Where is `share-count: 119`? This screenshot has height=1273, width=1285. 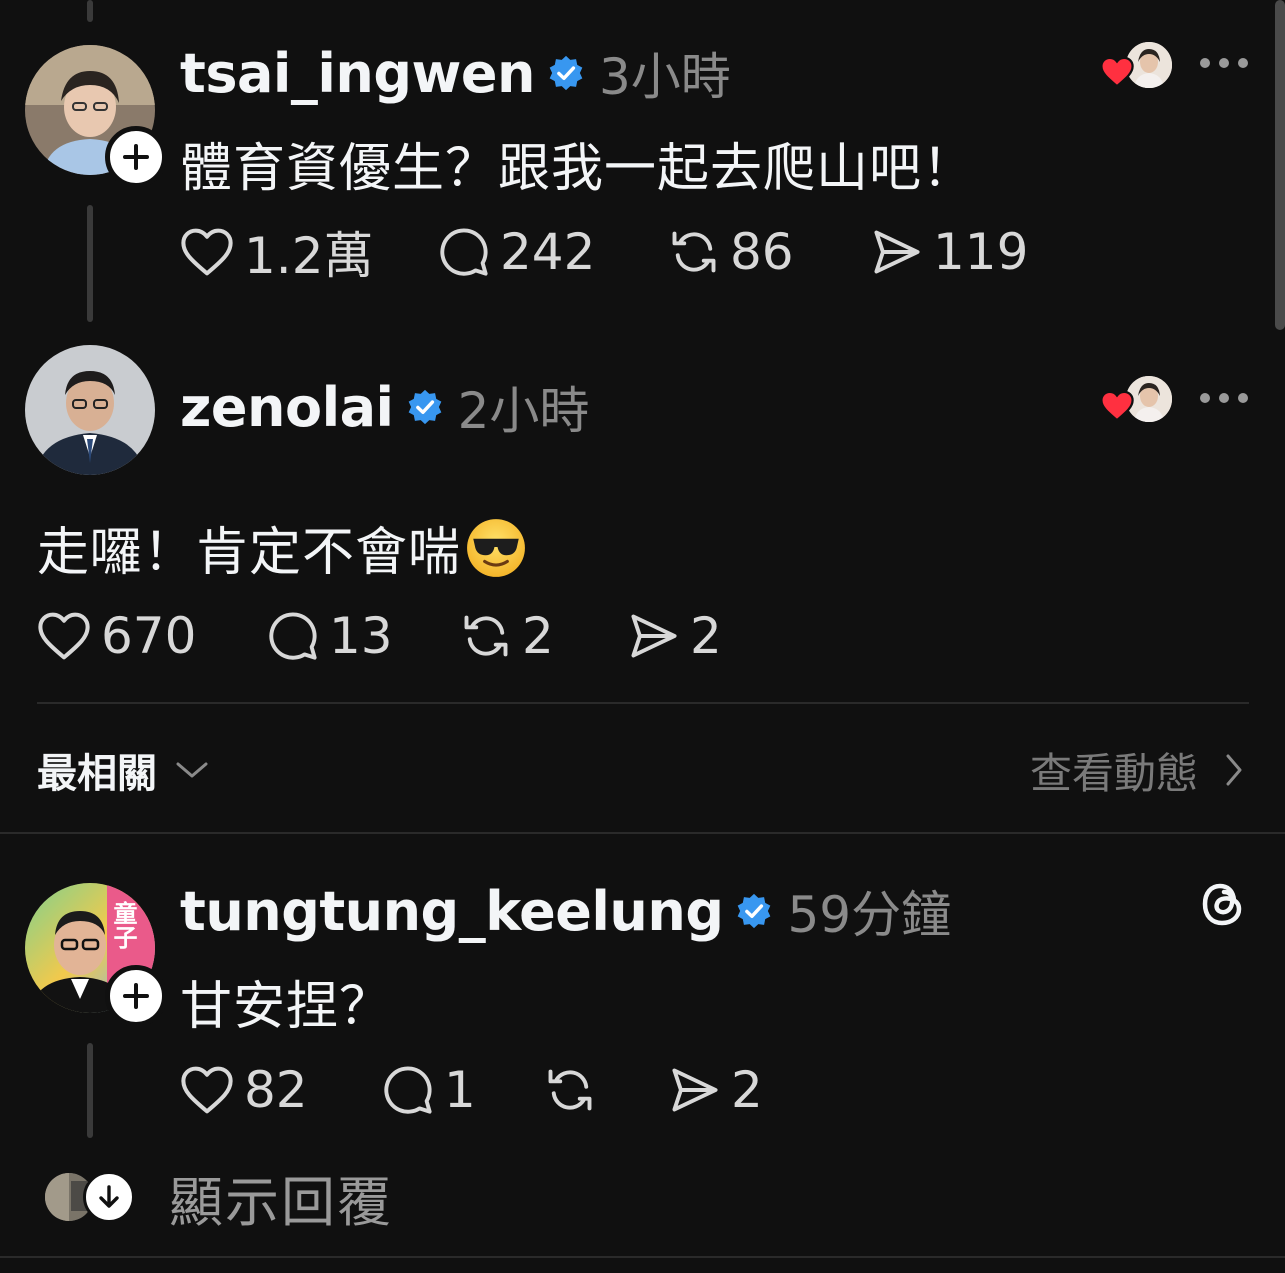 share-count: 119 is located at coordinates (981, 252).